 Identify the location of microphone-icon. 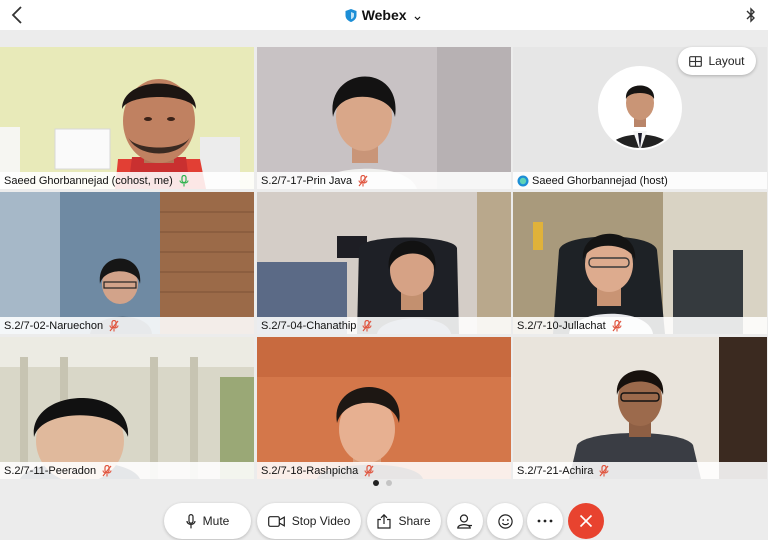
(191, 520).